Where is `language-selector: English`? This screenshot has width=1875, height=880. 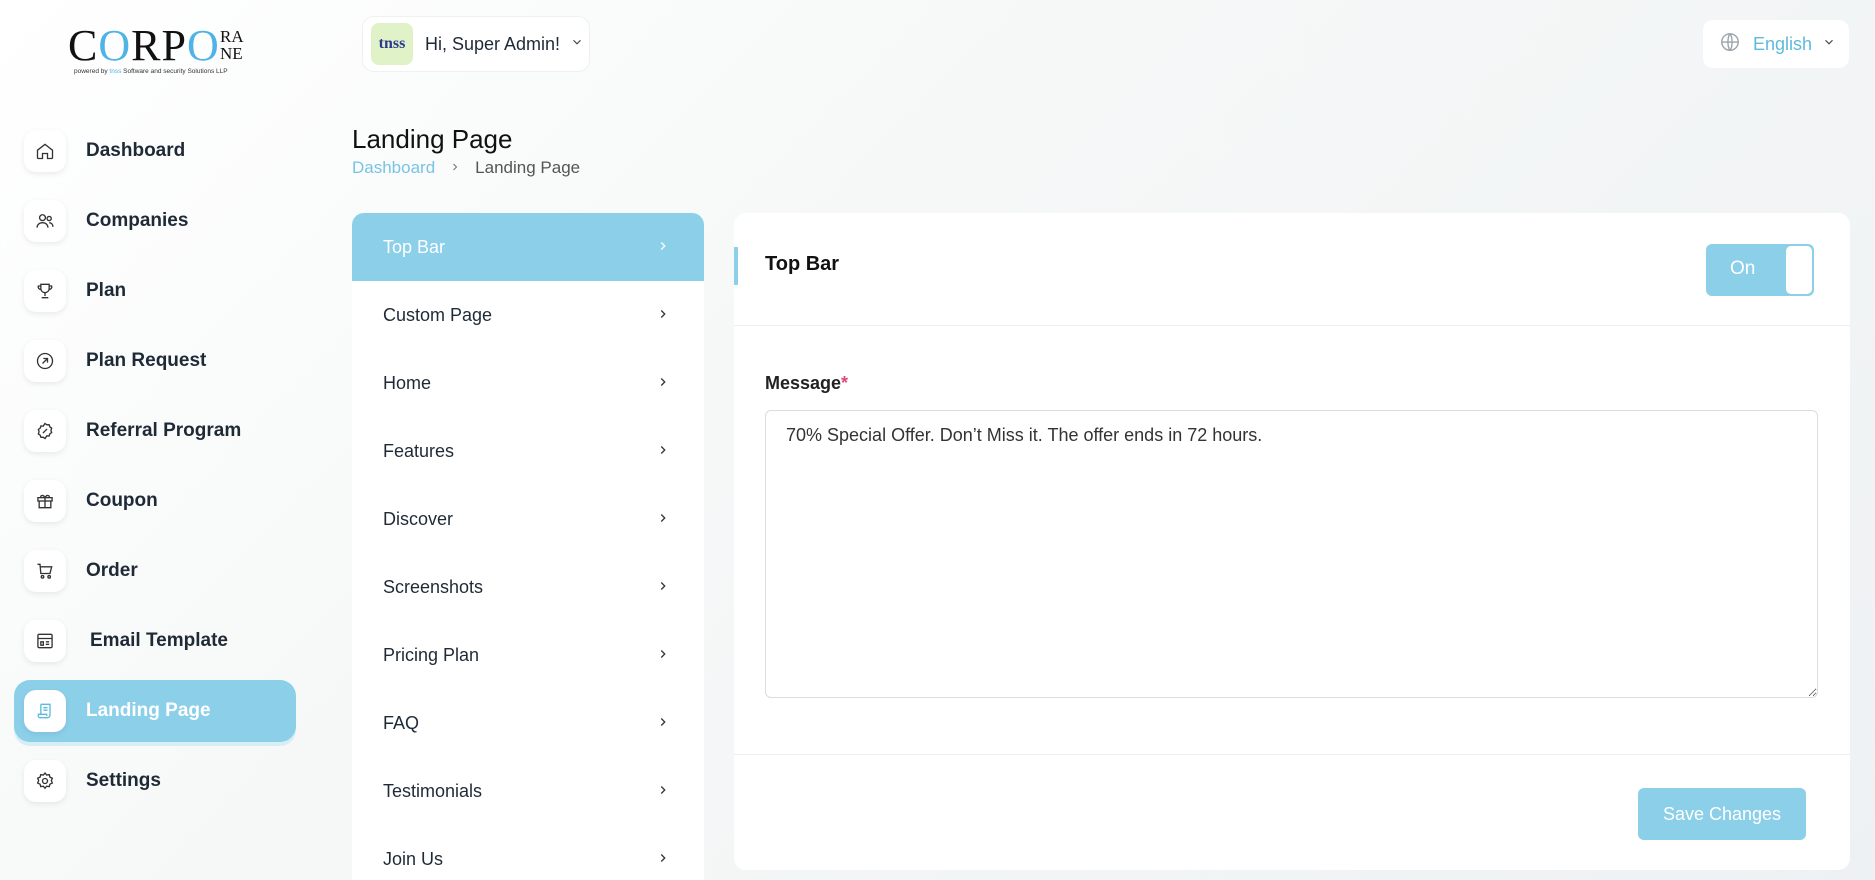 language-selector: English is located at coordinates (1776, 44).